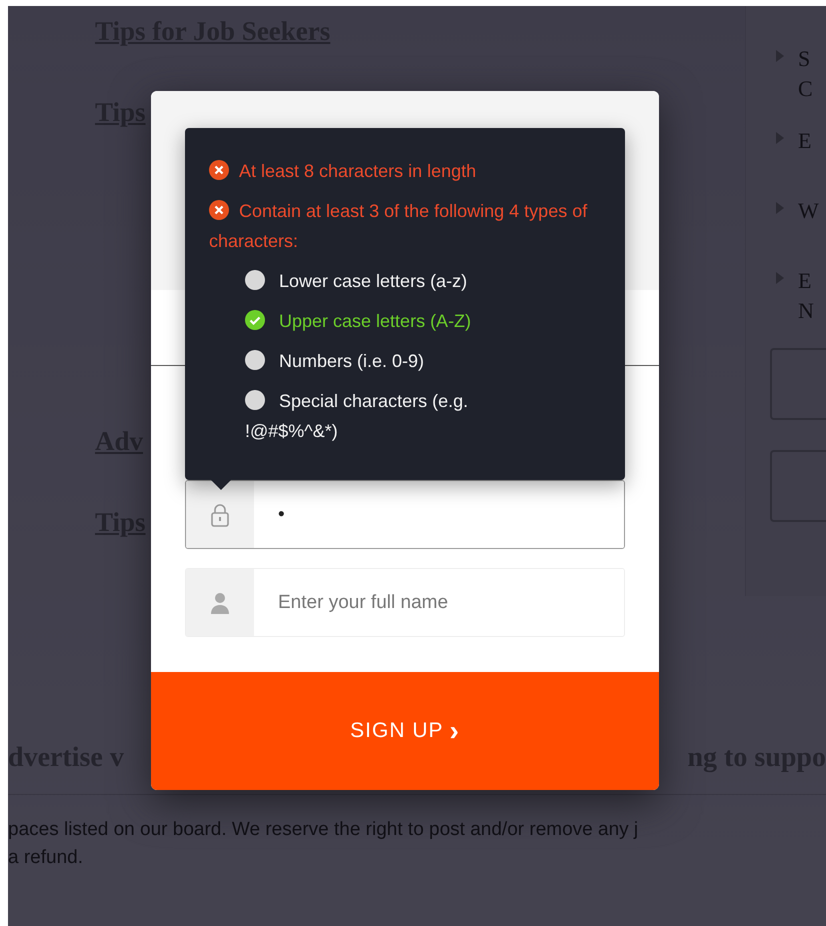  What do you see at coordinates (405, 514) in the screenshot?
I see `password-field: •` at bounding box center [405, 514].